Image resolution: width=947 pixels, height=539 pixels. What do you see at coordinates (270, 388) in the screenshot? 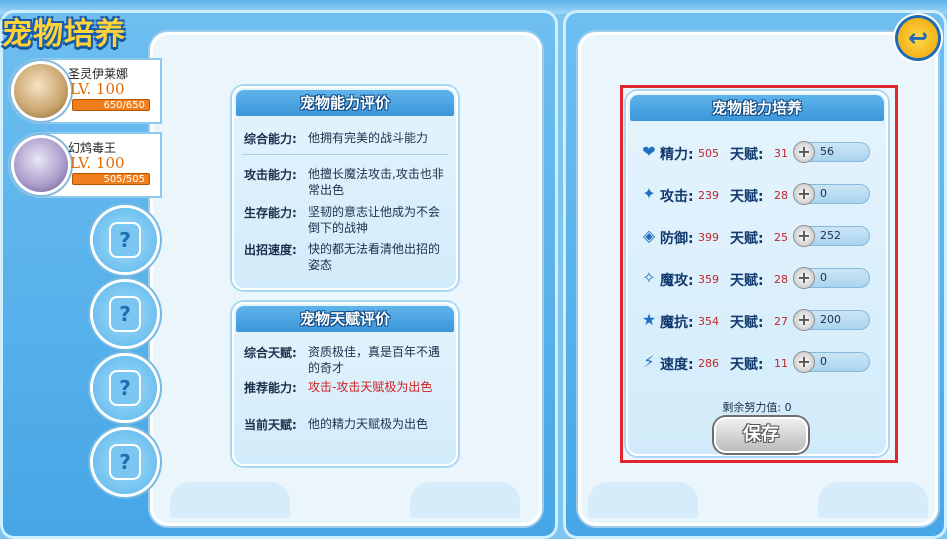
I see `eval-label: 推荐能力:` at bounding box center [270, 388].